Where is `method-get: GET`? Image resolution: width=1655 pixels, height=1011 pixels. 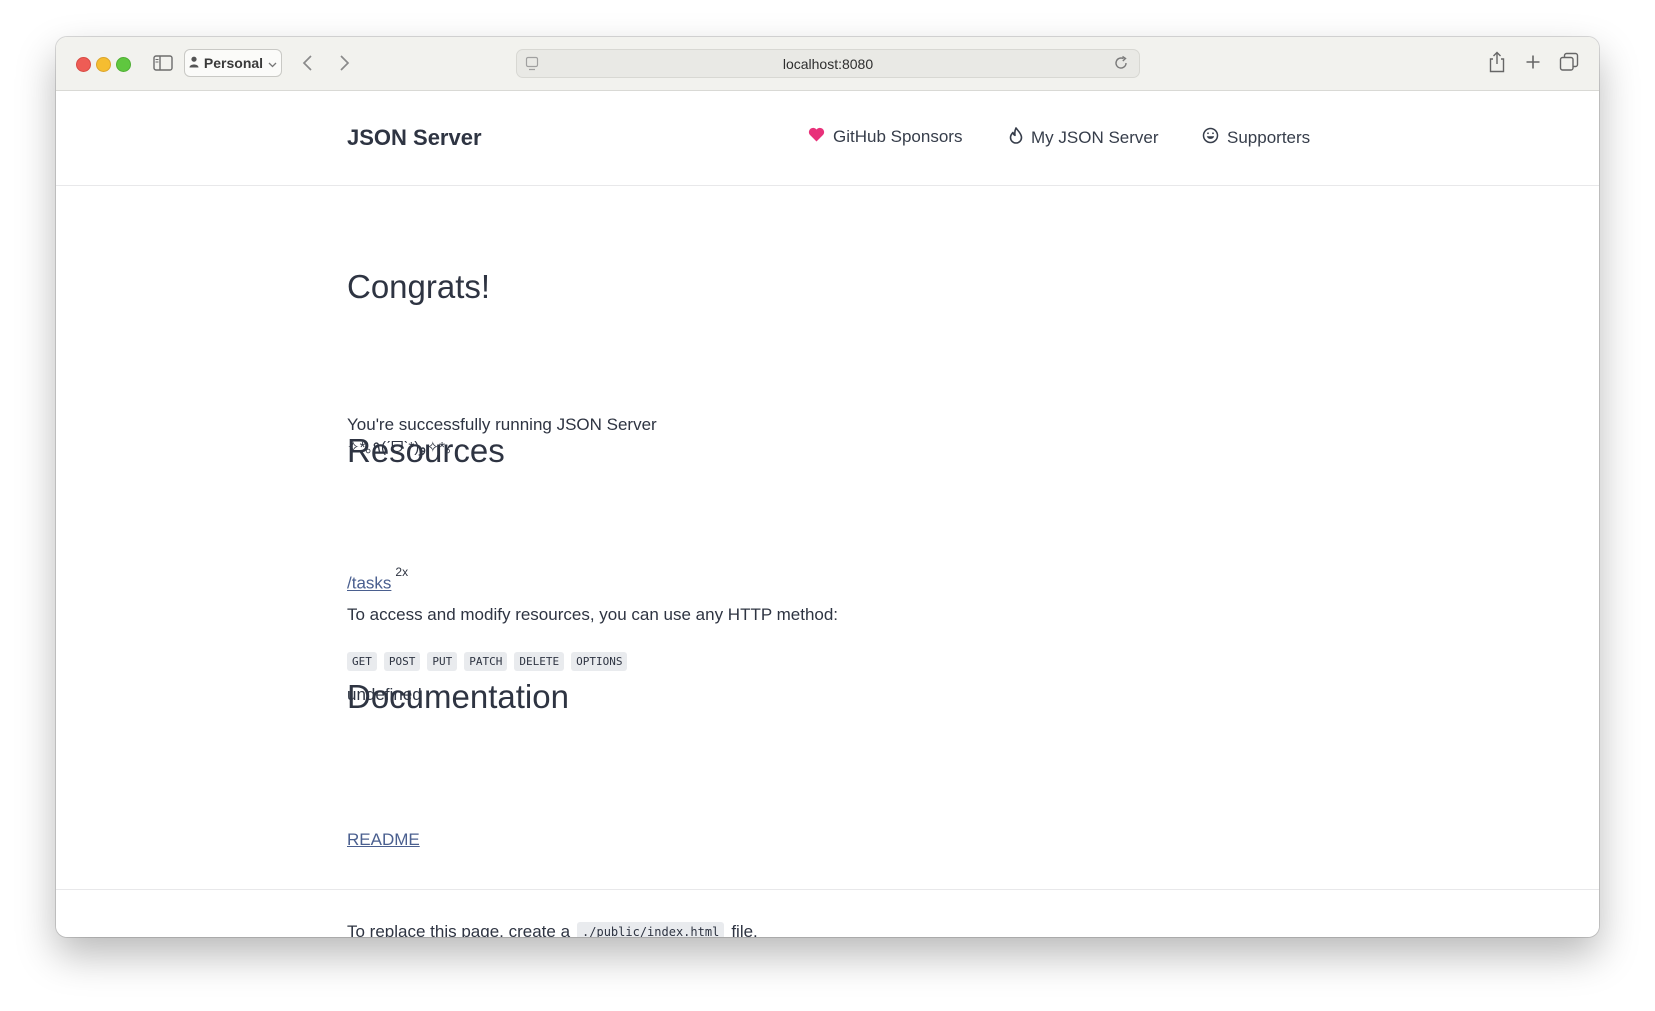
method-get: GET is located at coordinates (362, 661).